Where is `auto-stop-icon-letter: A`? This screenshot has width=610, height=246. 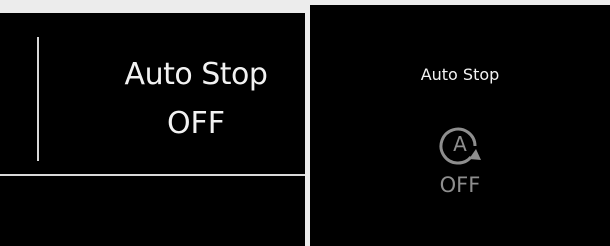 auto-stop-icon-letter: A is located at coordinates (460, 144).